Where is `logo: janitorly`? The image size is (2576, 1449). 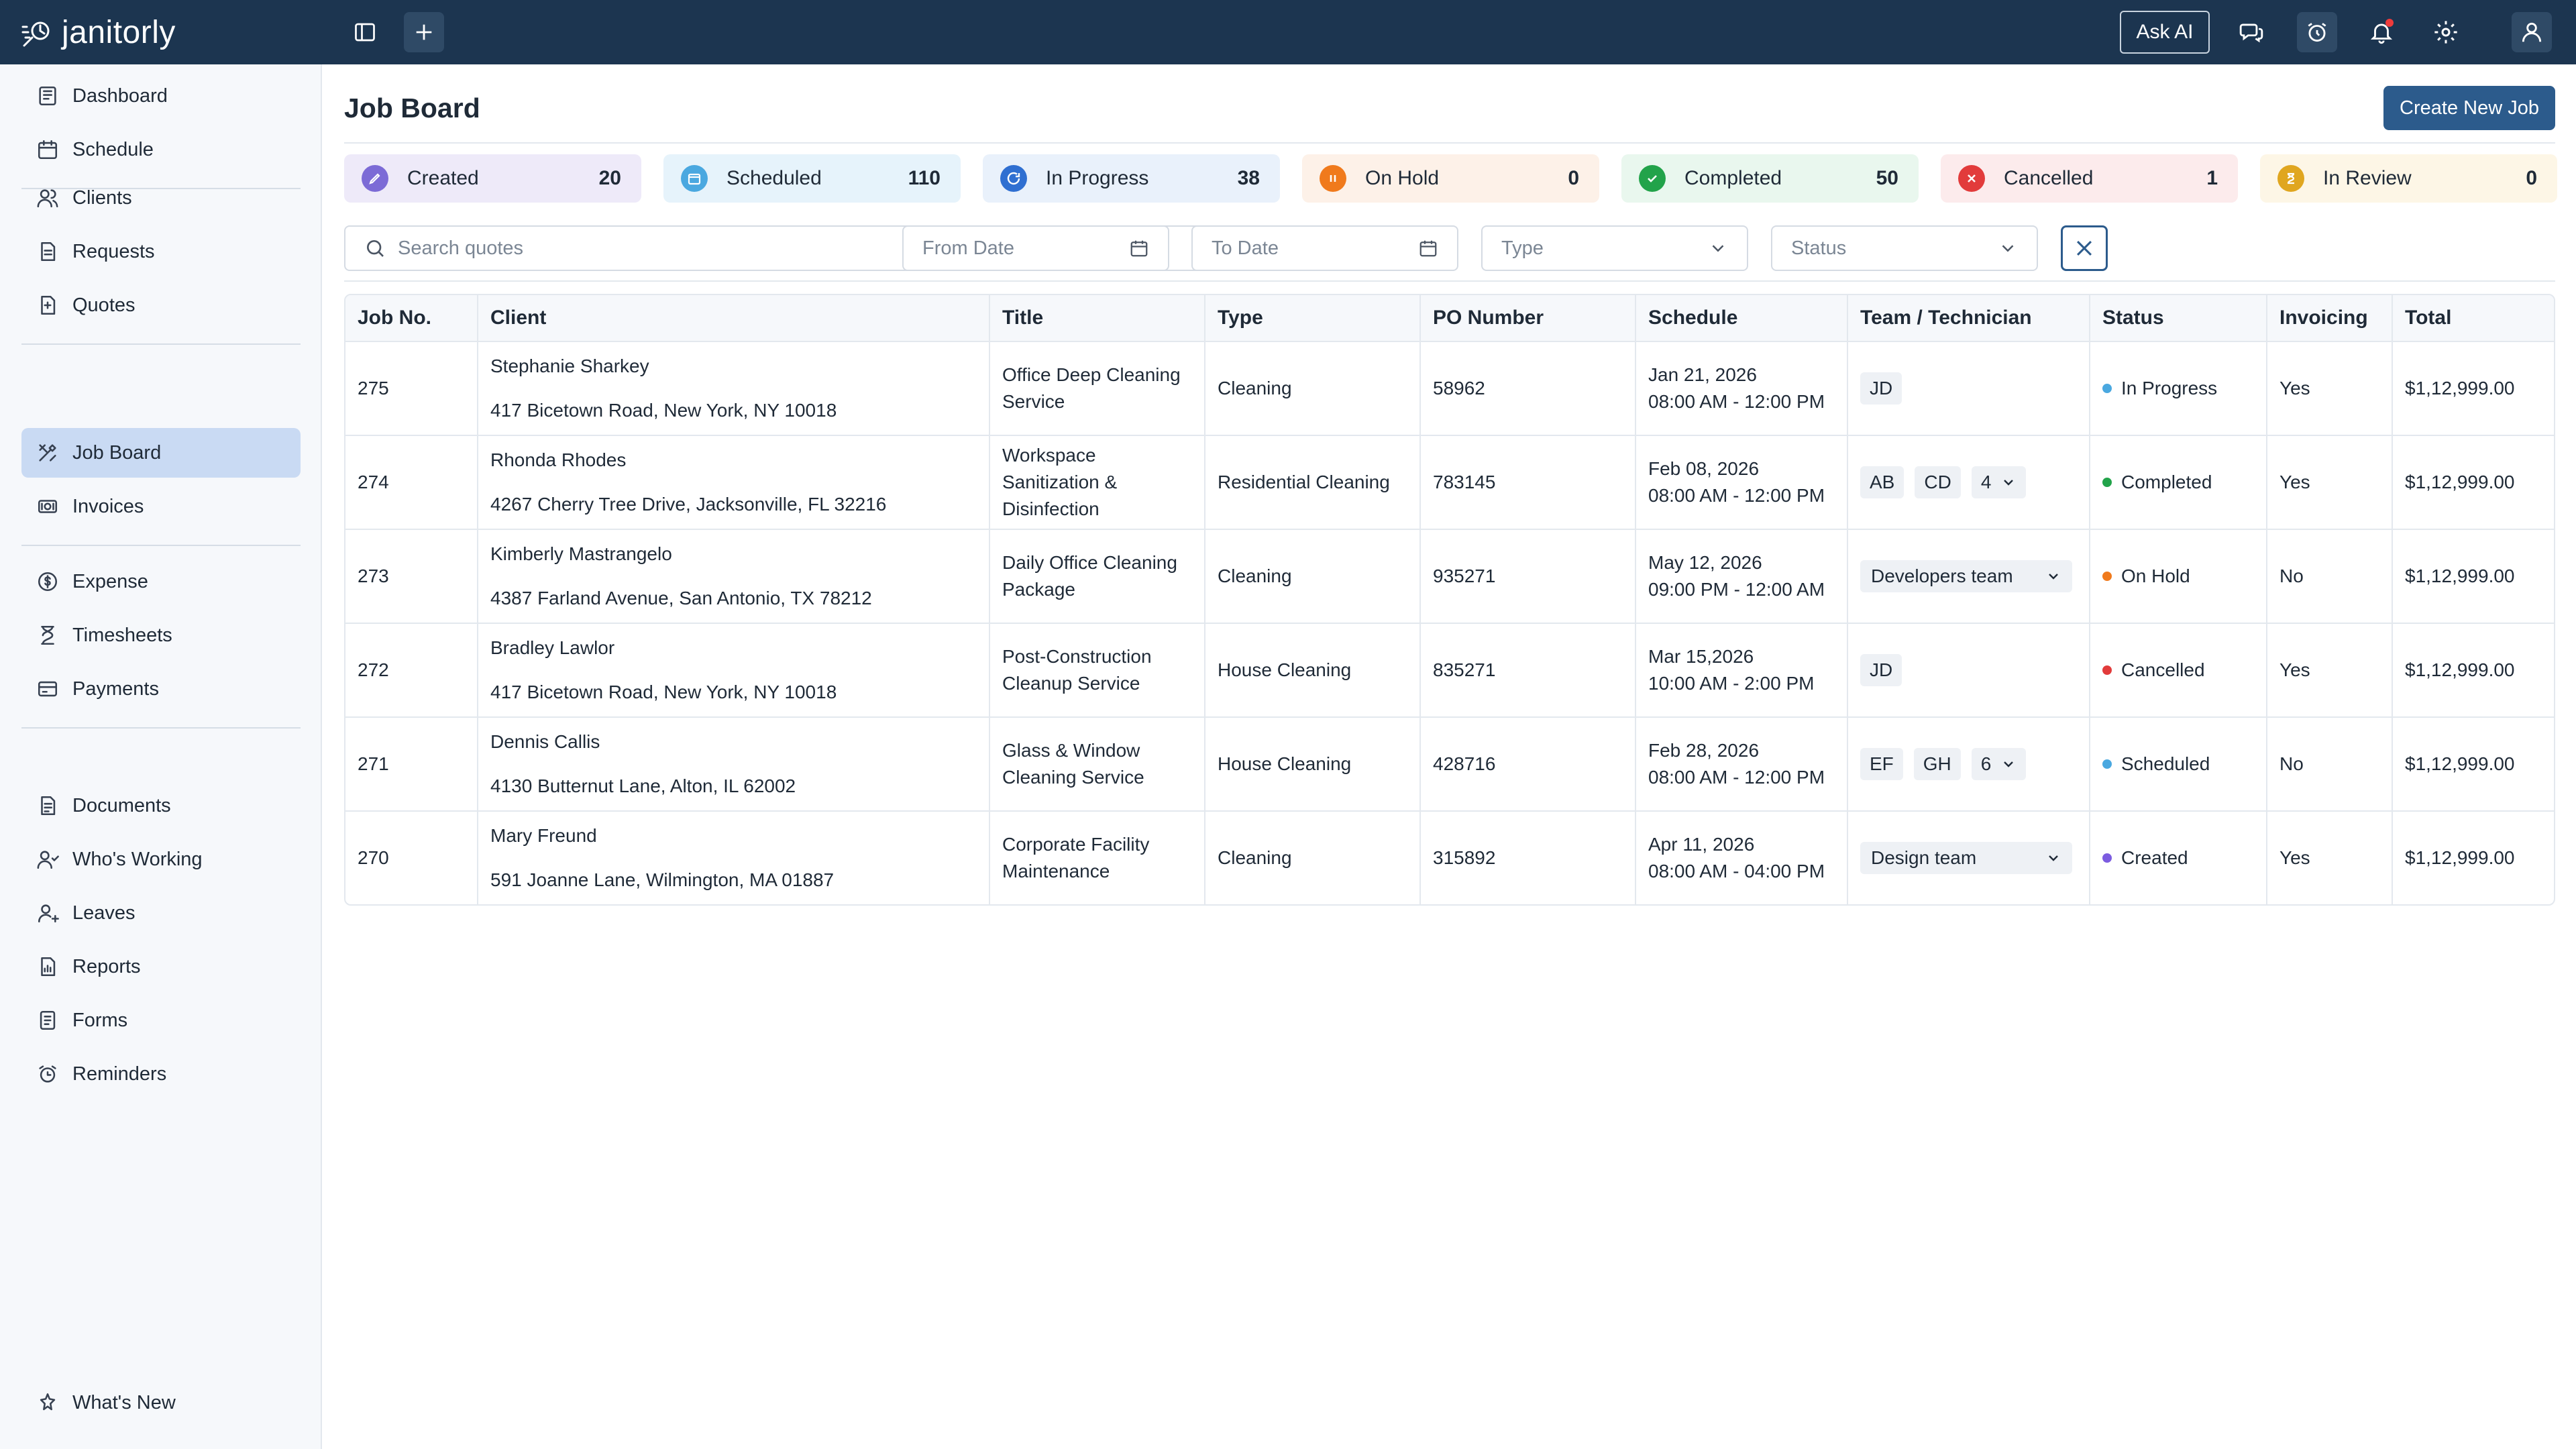 logo: janitorly is located at coordinates (98, 32).